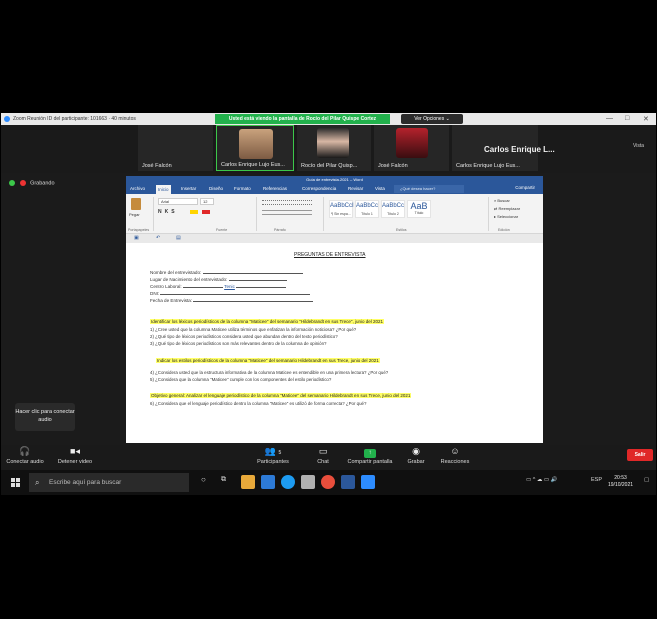  I want to click on participant-video, so click(333, 143).